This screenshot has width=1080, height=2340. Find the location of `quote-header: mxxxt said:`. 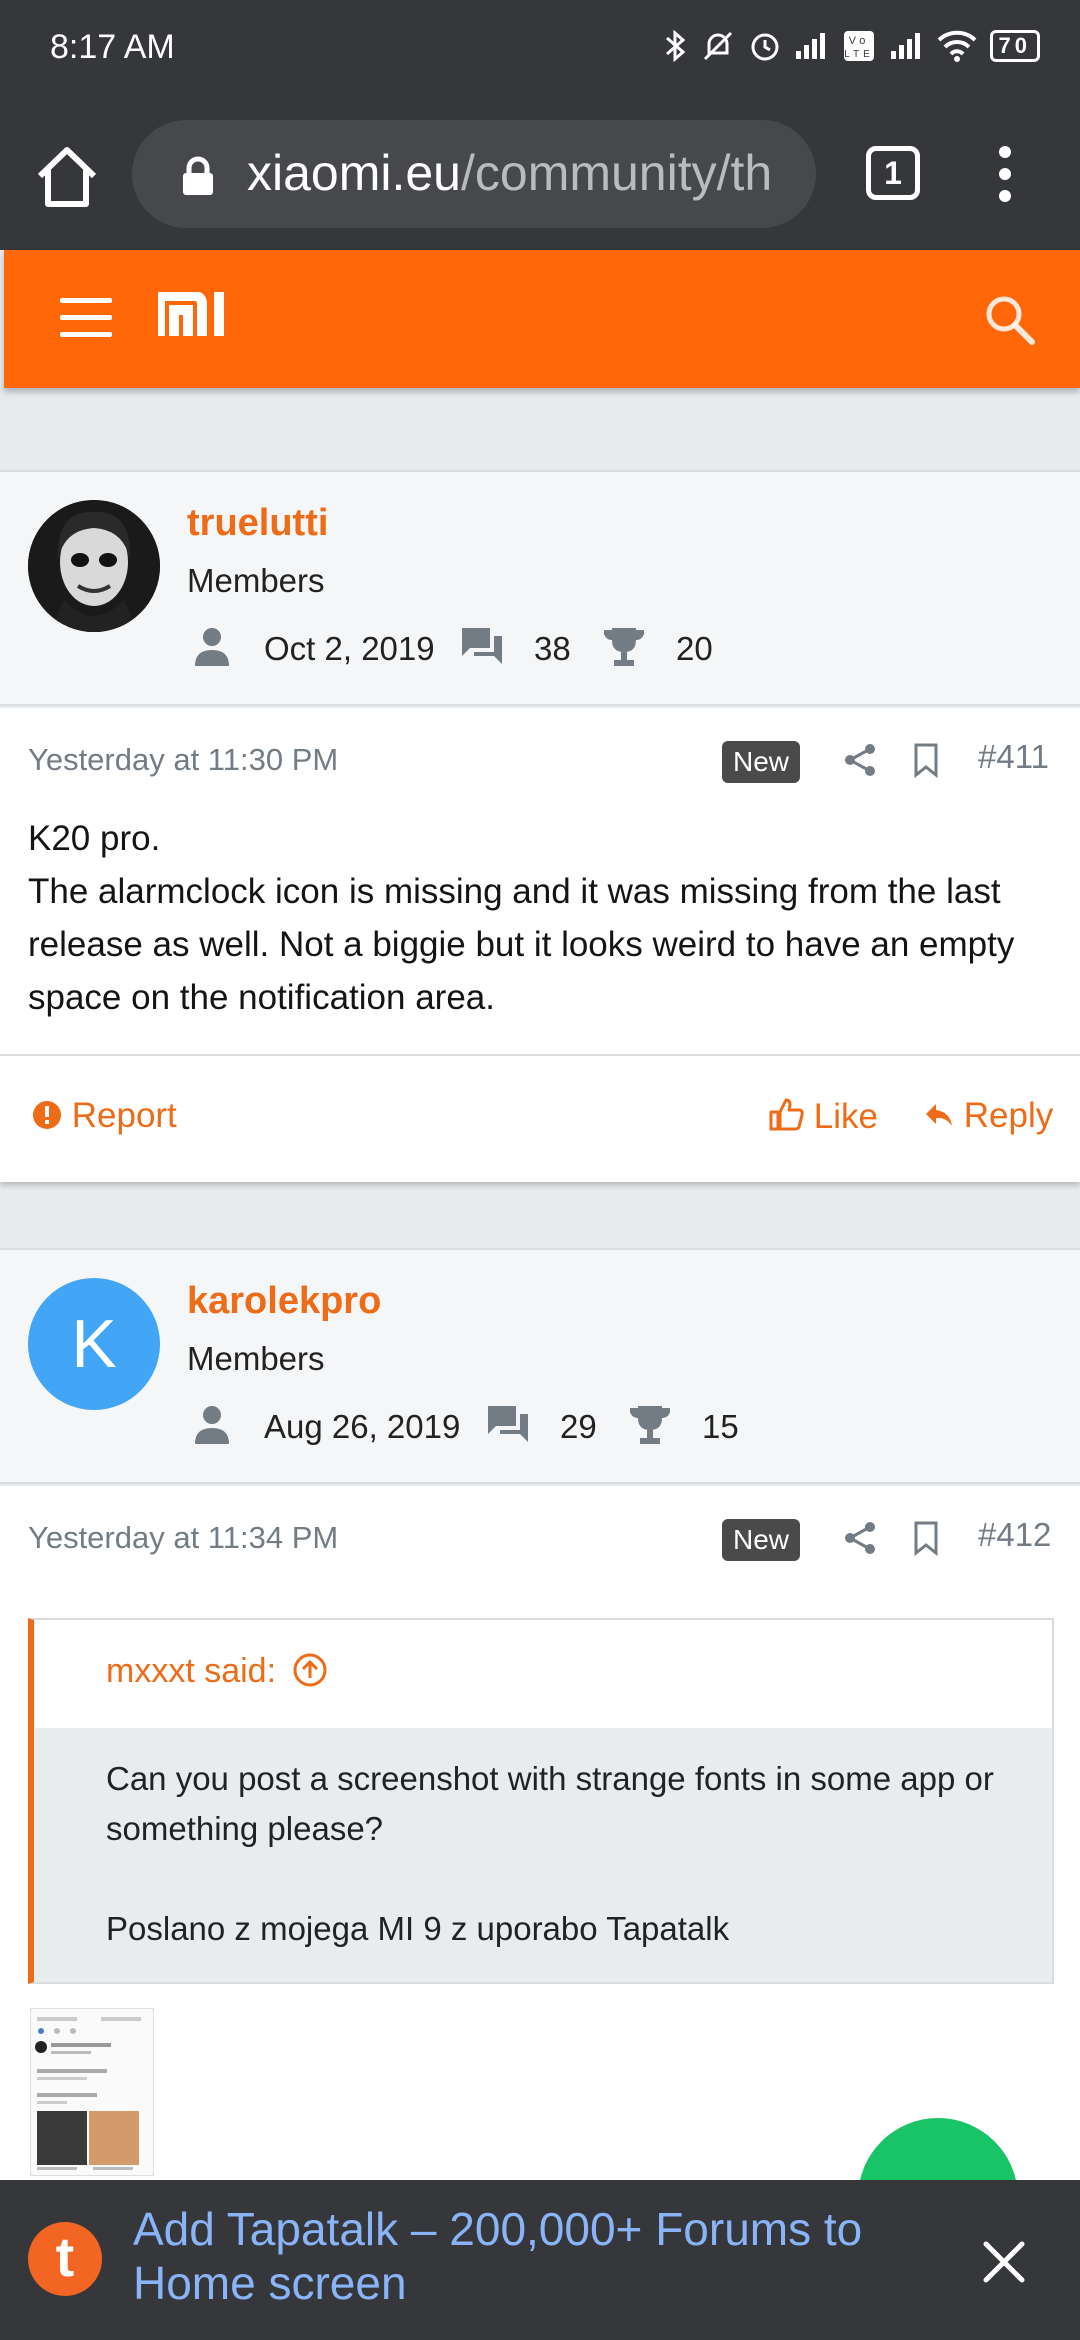

quote-header: mxxxt said: is located at coordinates (543, 1674).